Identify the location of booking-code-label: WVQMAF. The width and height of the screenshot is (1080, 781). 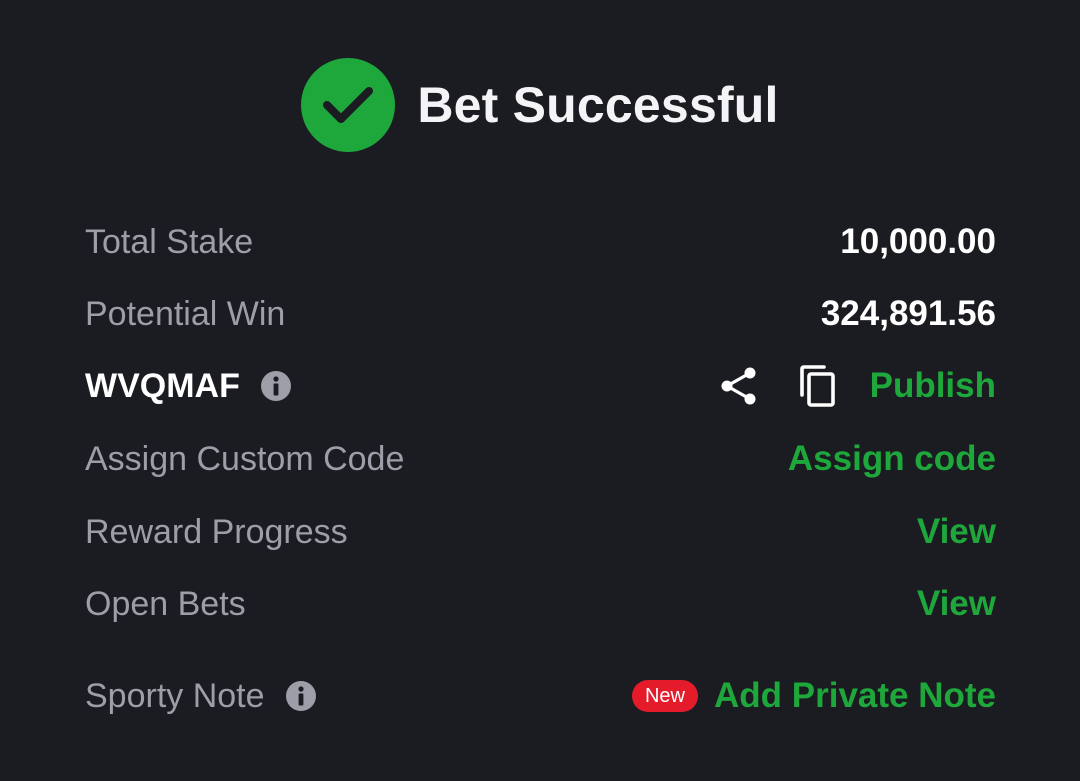
(188, 386).